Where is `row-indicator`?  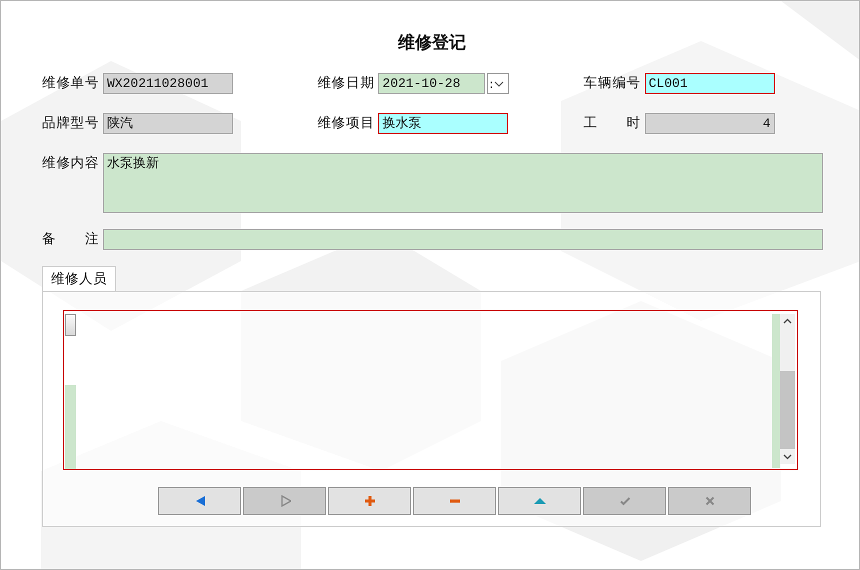 row-indicator is located at coordinates (70, 325).